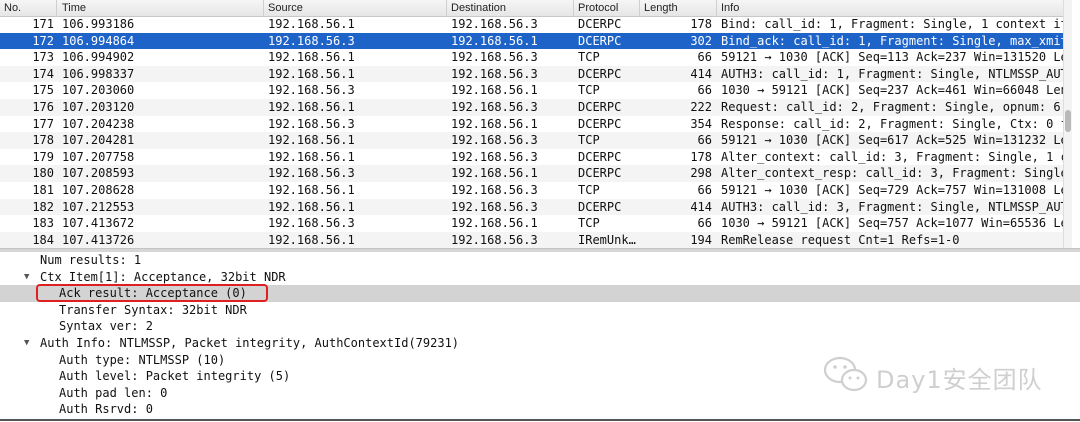 This screenshot has width=1080, height=422. Describe the element at coordinates (701, 106) in the screenshot. I see `packet-length: 222` at that location.